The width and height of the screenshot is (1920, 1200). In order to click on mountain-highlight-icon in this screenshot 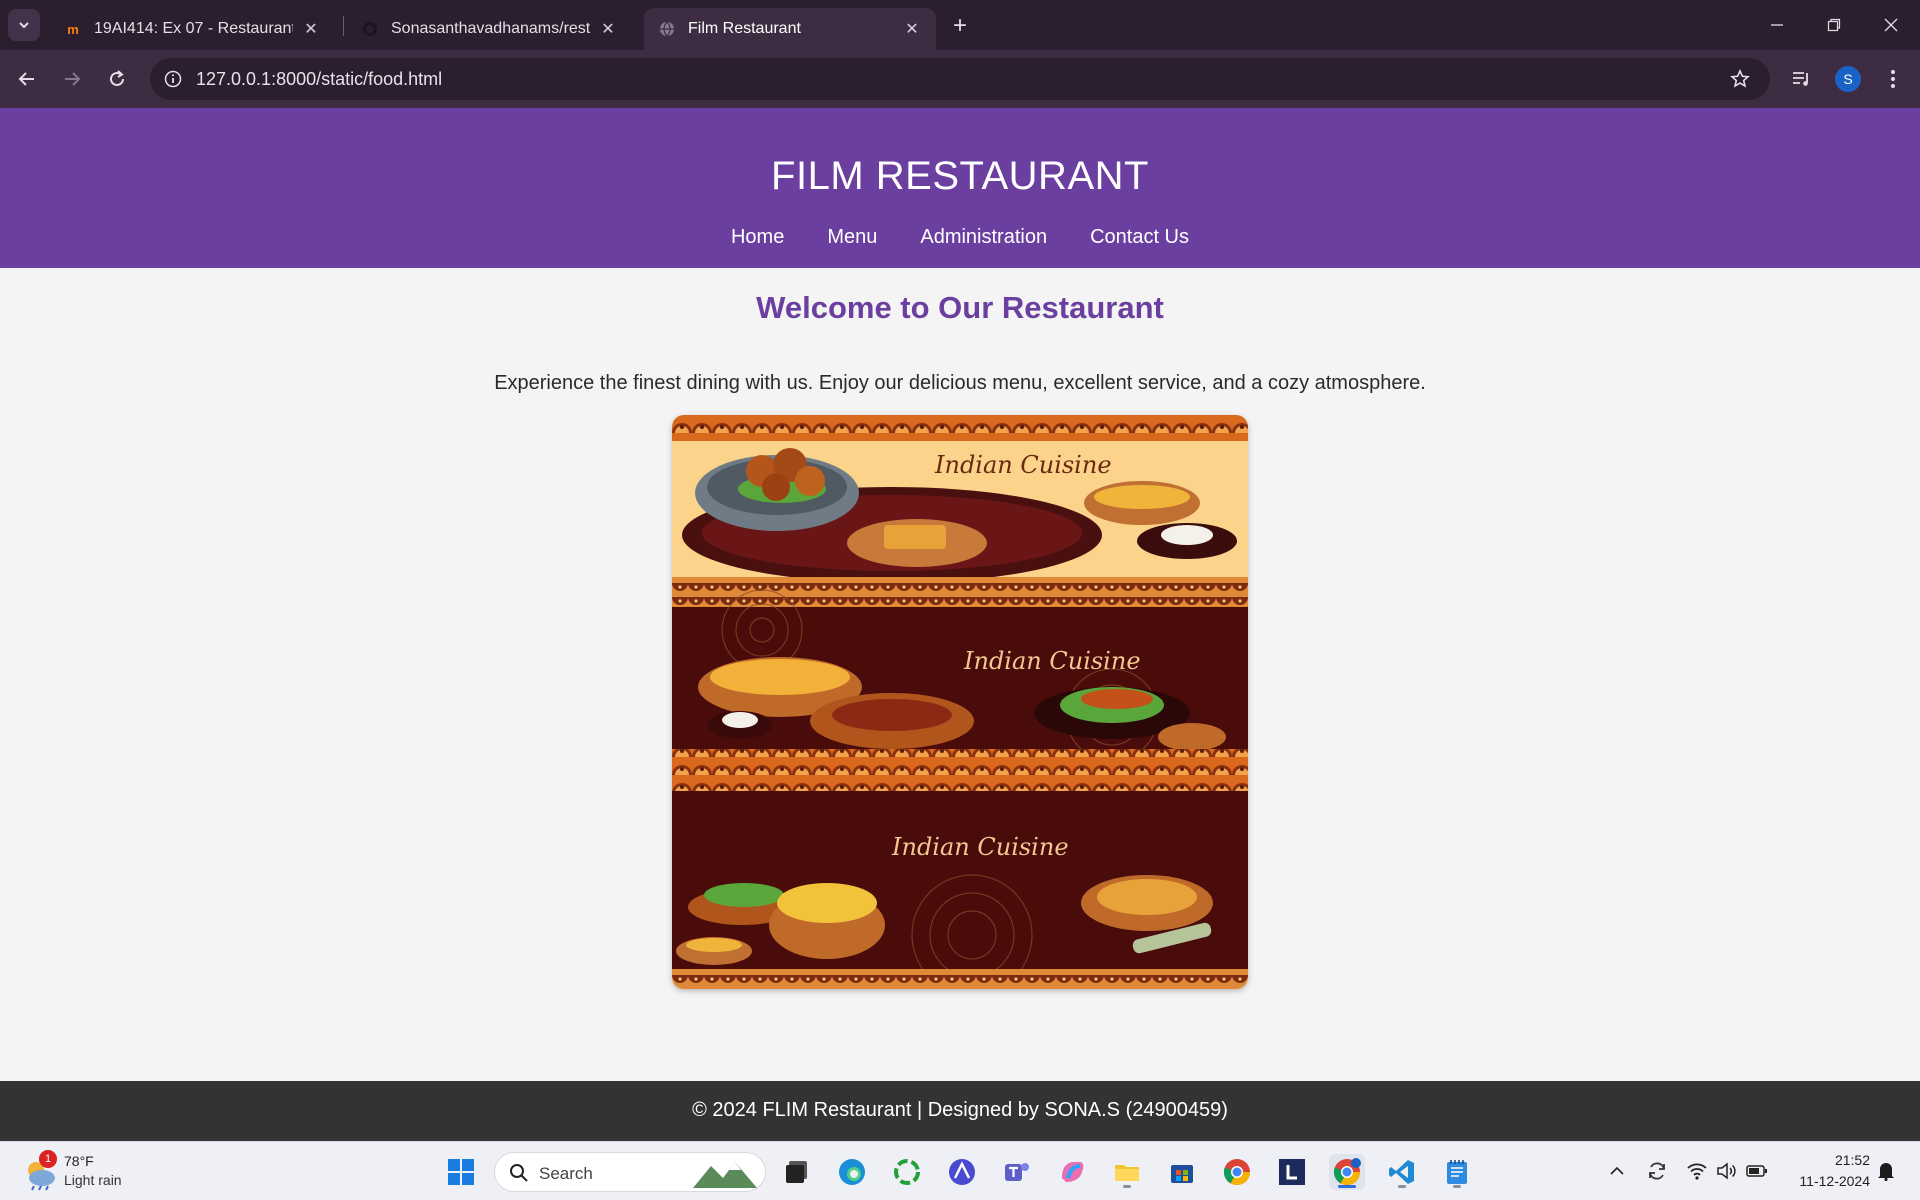, I will do `click(725, 1175)`.